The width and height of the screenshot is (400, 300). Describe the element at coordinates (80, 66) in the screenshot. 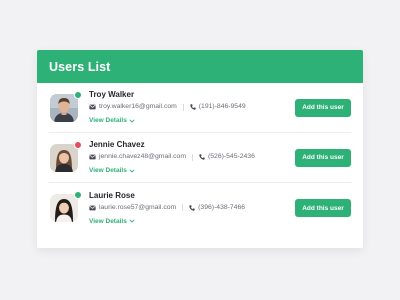

I see `card-title: Users List` at that location.